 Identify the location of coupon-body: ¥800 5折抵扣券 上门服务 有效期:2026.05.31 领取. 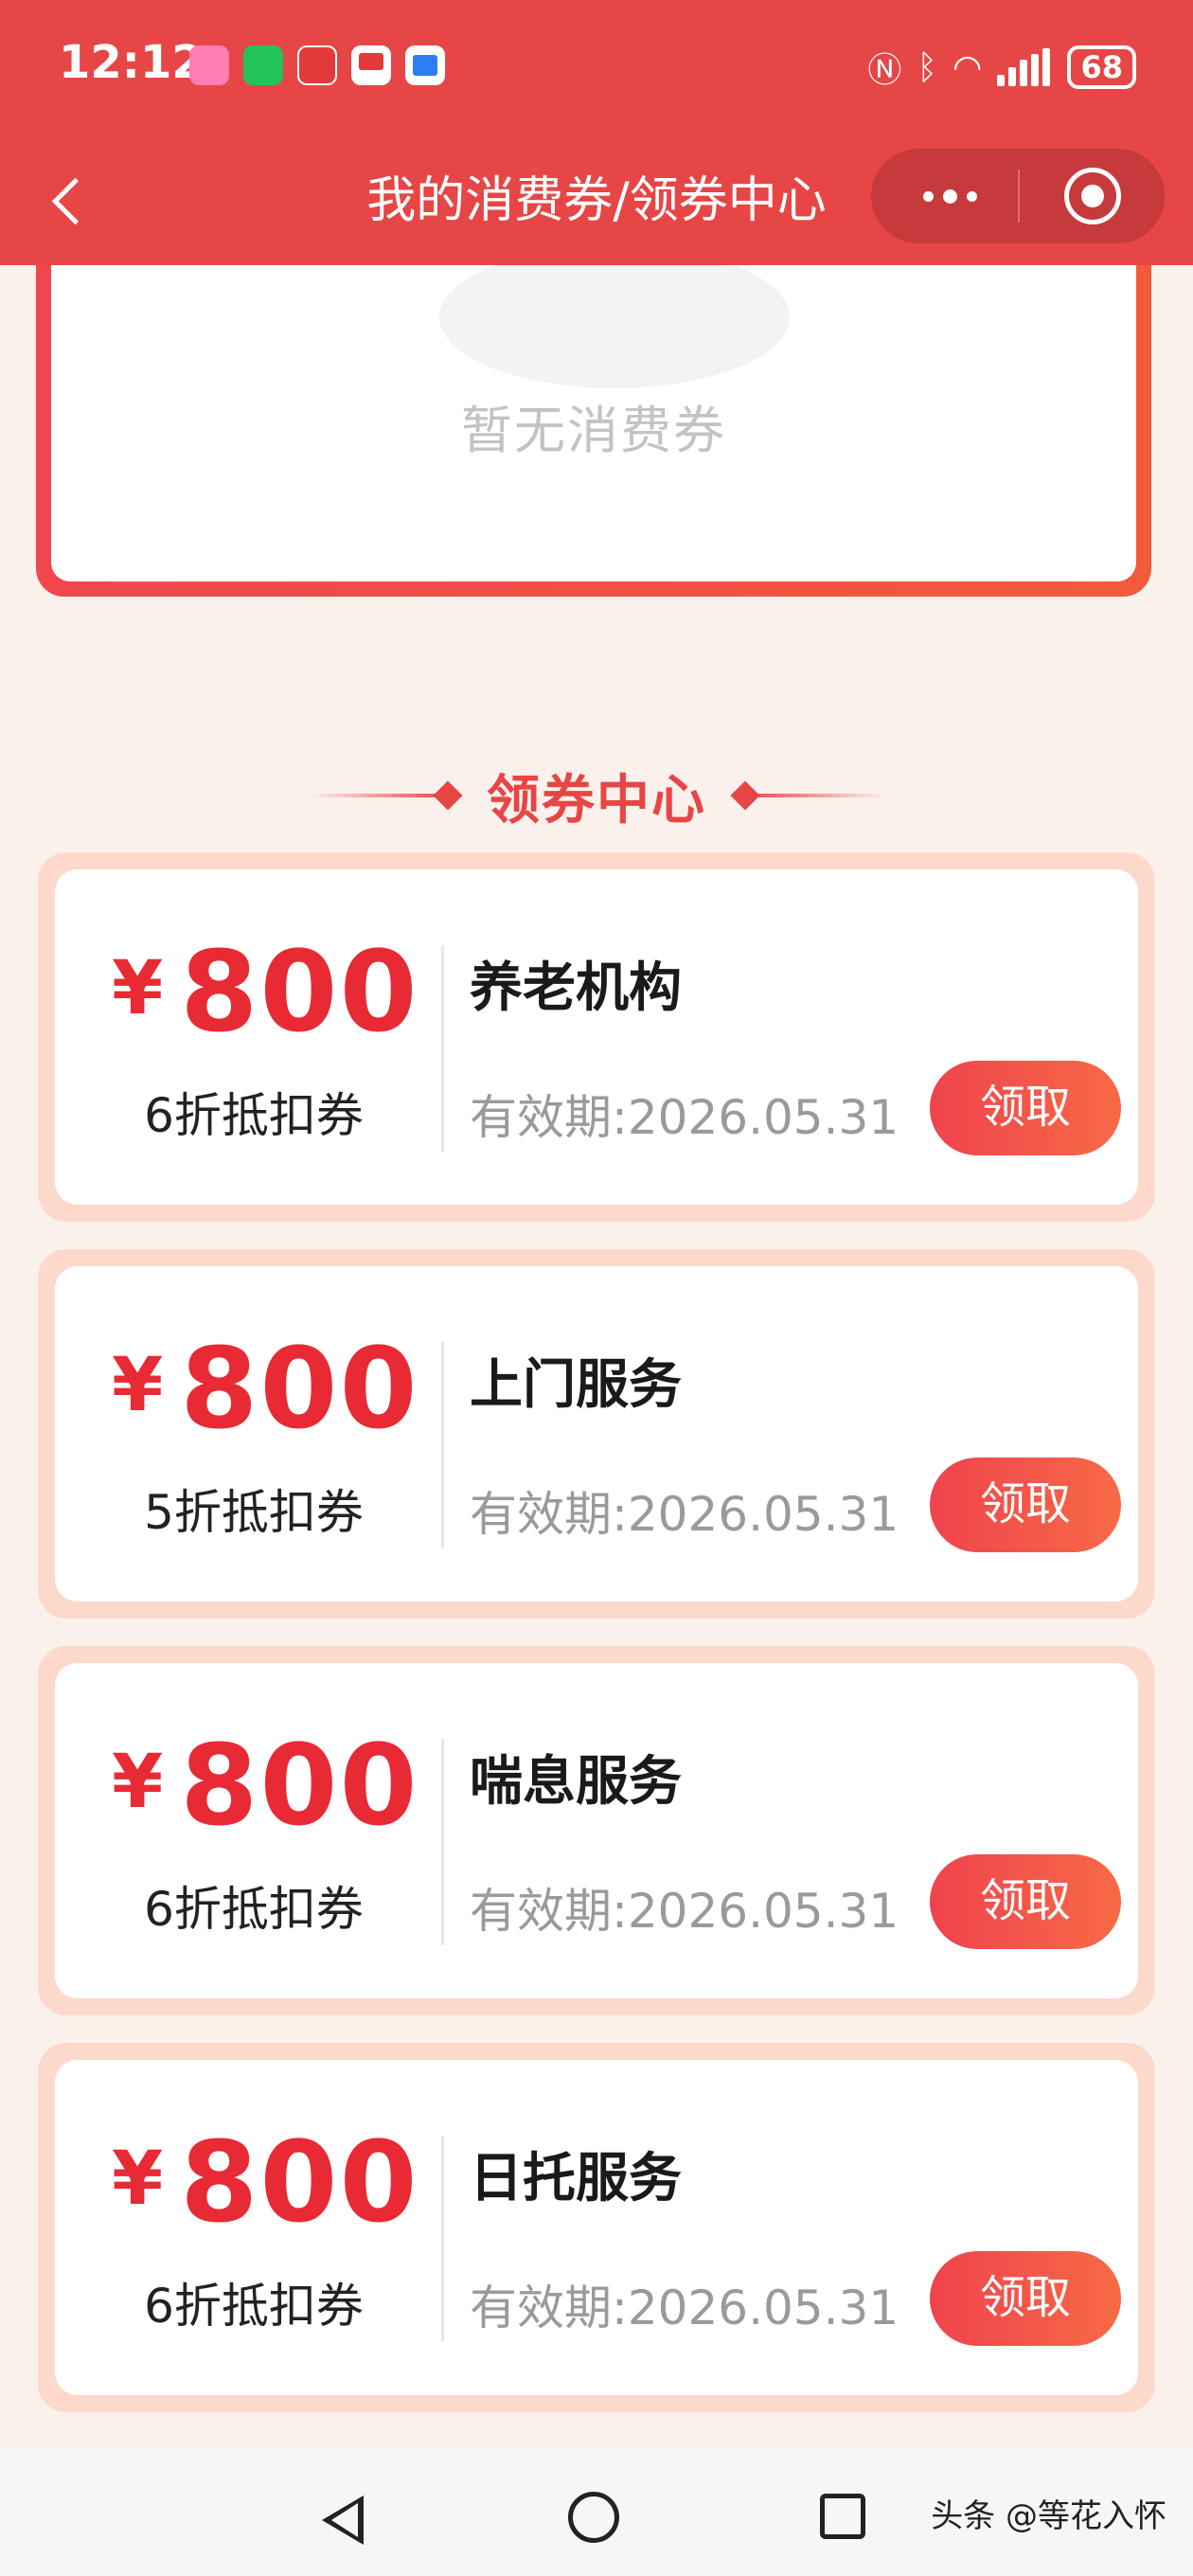
(596, 1433).